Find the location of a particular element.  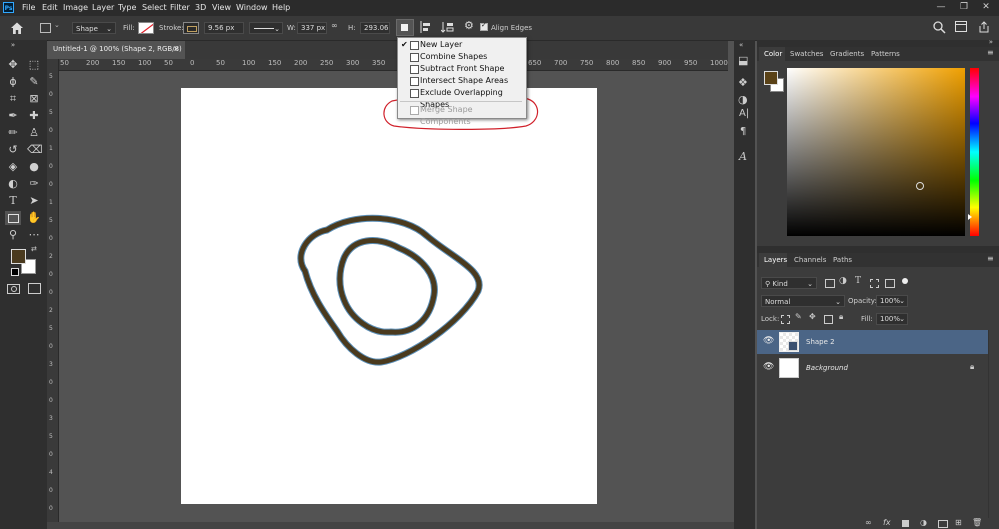

document-tab: Untitled-1 @ 100% (Shape 2, RGB/8) * × is located at coordinates (116, 55).